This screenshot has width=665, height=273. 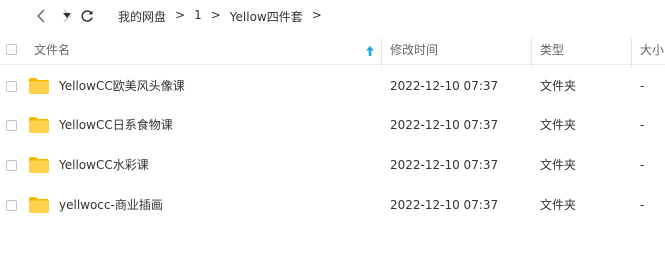 What do you see at coordinates (552, 50) in the screenshot?
I see `column-header-type: 类型` at bounding box center [552, 50].